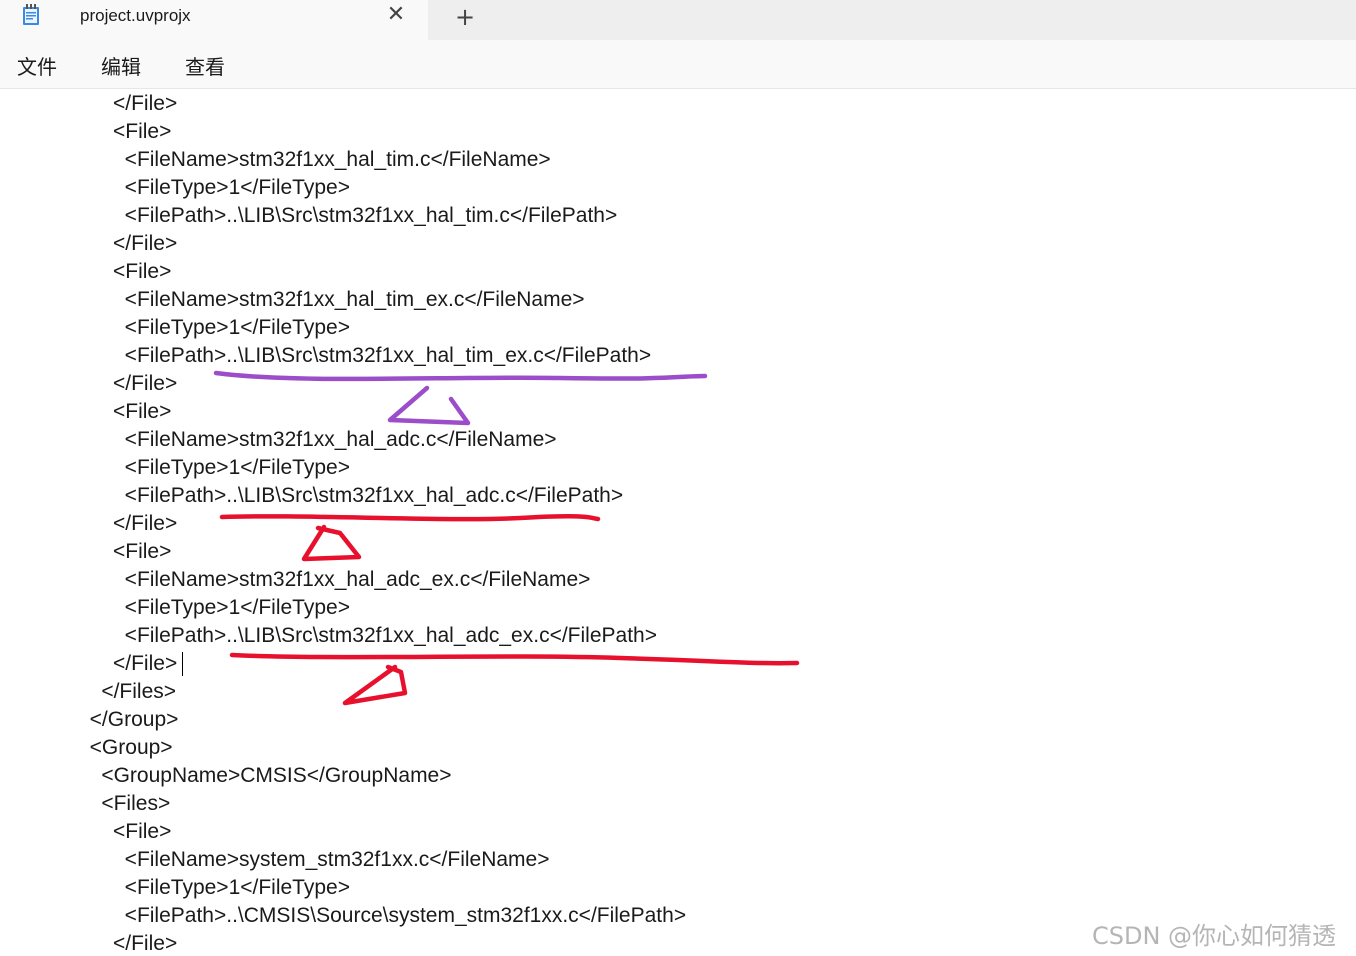 The image size is (1356, 956). I want to click on menu-view: 查看, so click(205, 65).